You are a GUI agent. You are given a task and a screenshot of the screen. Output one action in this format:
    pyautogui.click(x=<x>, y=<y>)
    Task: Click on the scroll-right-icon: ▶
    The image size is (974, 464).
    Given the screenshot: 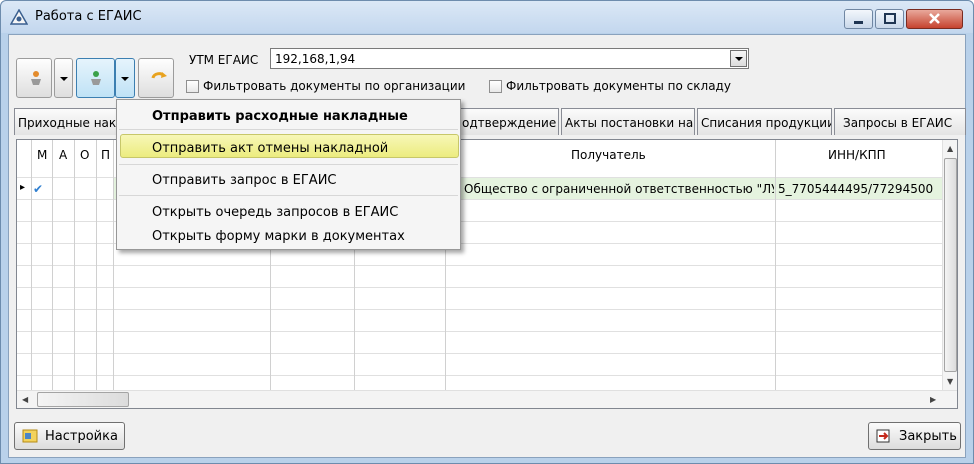 What is the action you would take?
    pyautogui.click(x=933, y=399)
    